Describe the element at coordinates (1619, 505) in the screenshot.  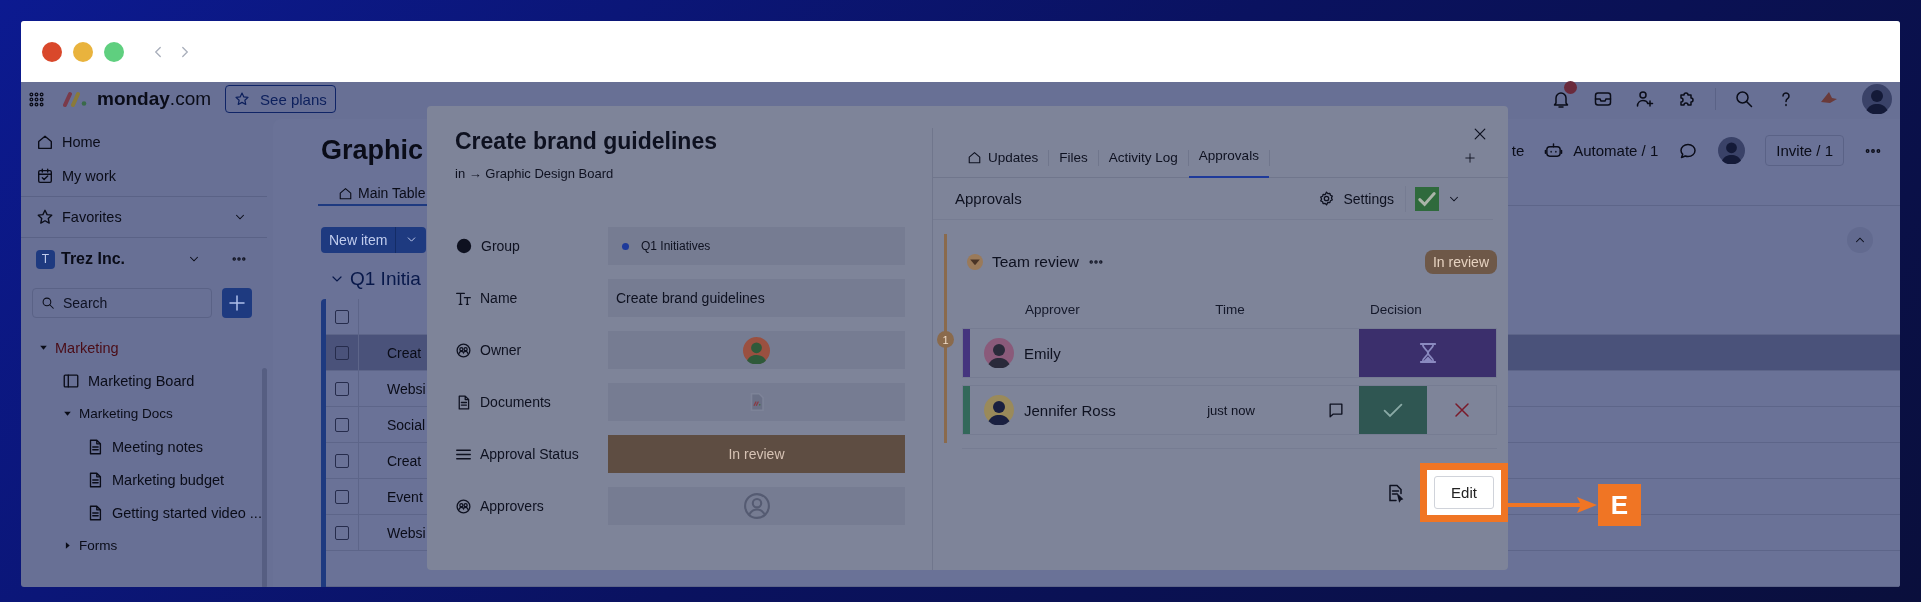
I see `annotation-badge: E` at that location.